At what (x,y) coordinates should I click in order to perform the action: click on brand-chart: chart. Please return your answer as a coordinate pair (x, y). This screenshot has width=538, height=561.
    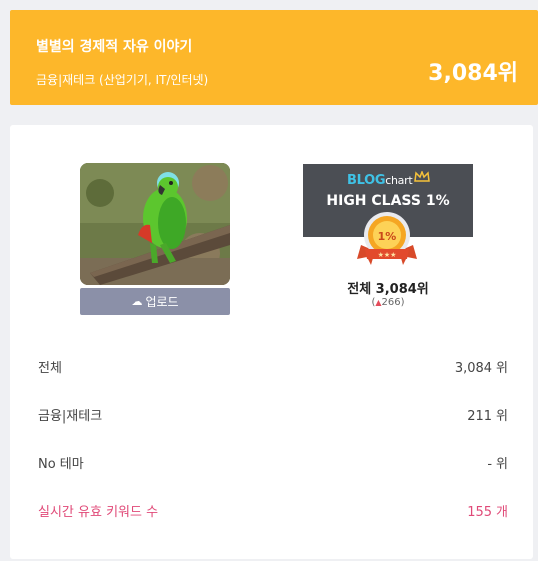
    Looking at the image, I should click on (399, 180).